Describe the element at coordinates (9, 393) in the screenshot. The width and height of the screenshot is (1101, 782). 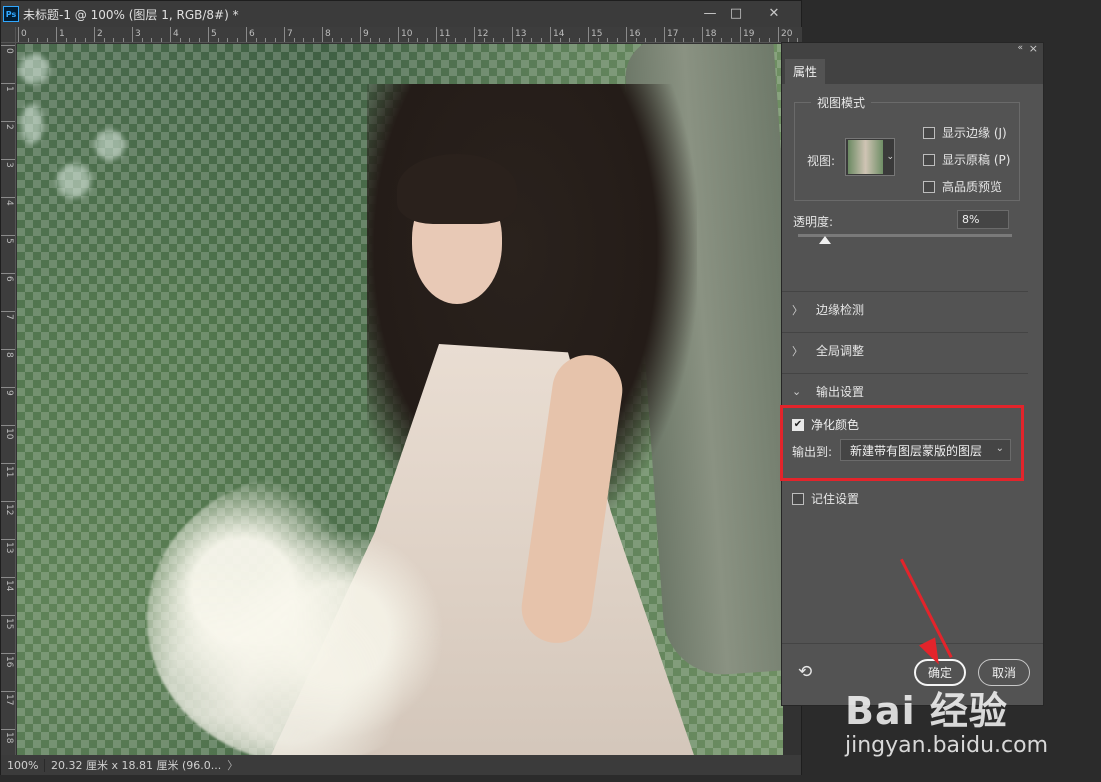
I see `ruler-label: 9` at that location.